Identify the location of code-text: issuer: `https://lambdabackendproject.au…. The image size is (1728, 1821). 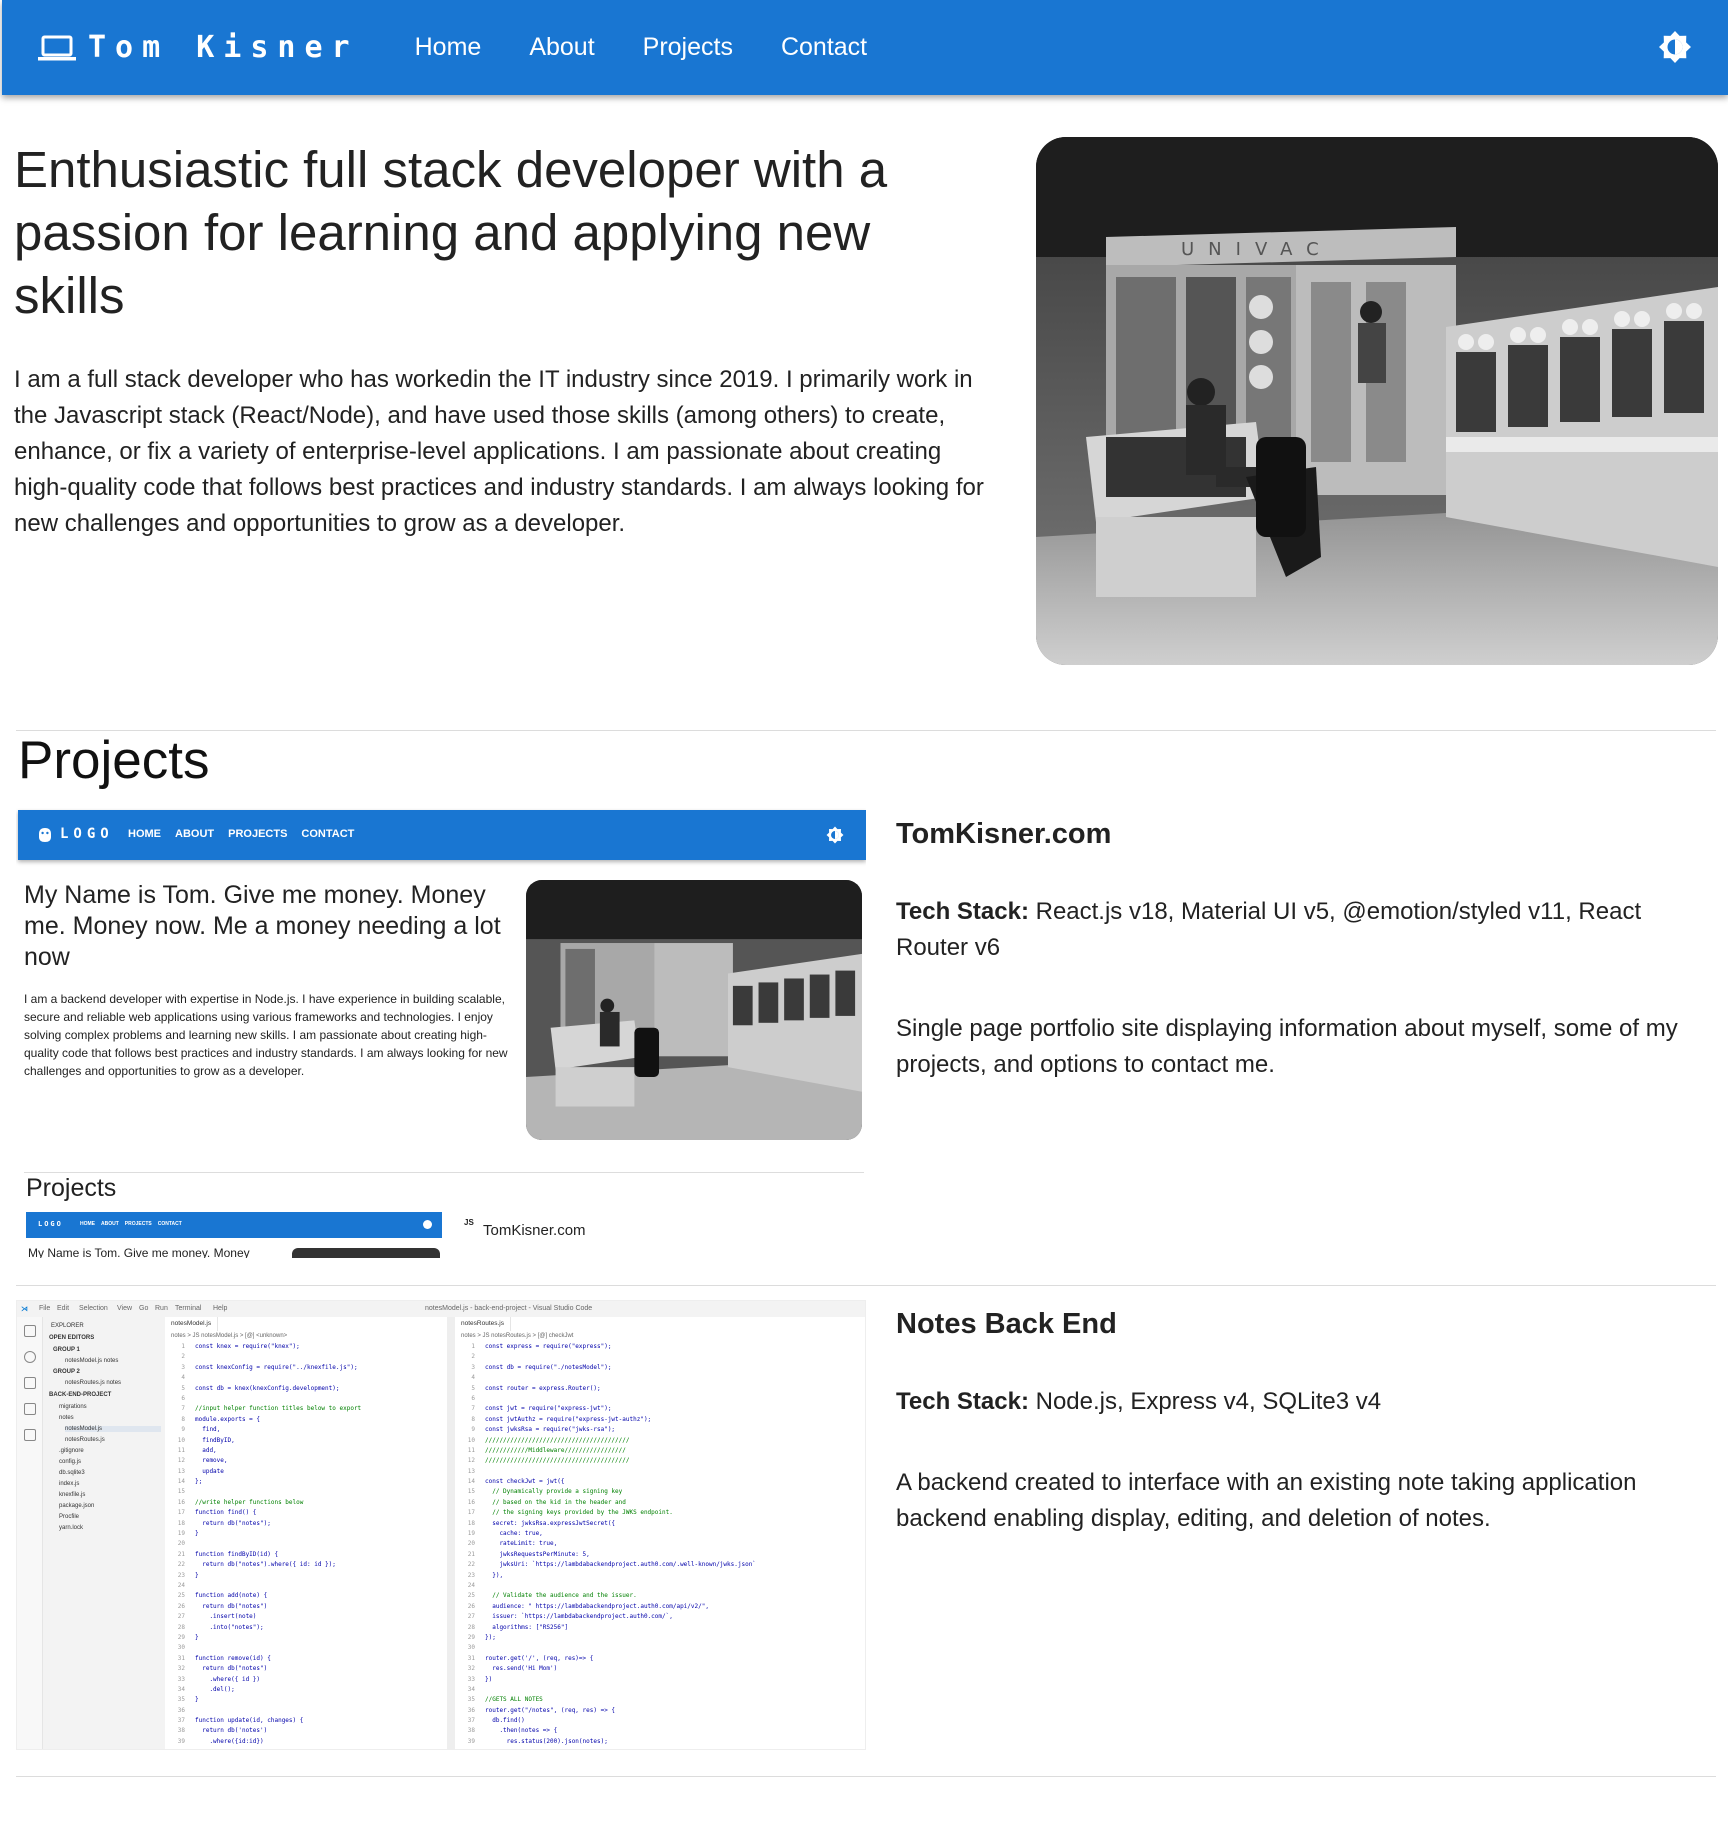
(579, 1617).